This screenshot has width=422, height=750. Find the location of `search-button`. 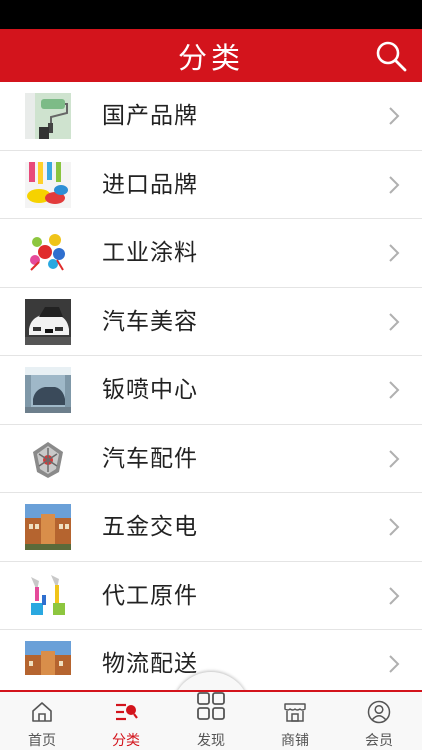

search-button is located at coordinates (391, 56).